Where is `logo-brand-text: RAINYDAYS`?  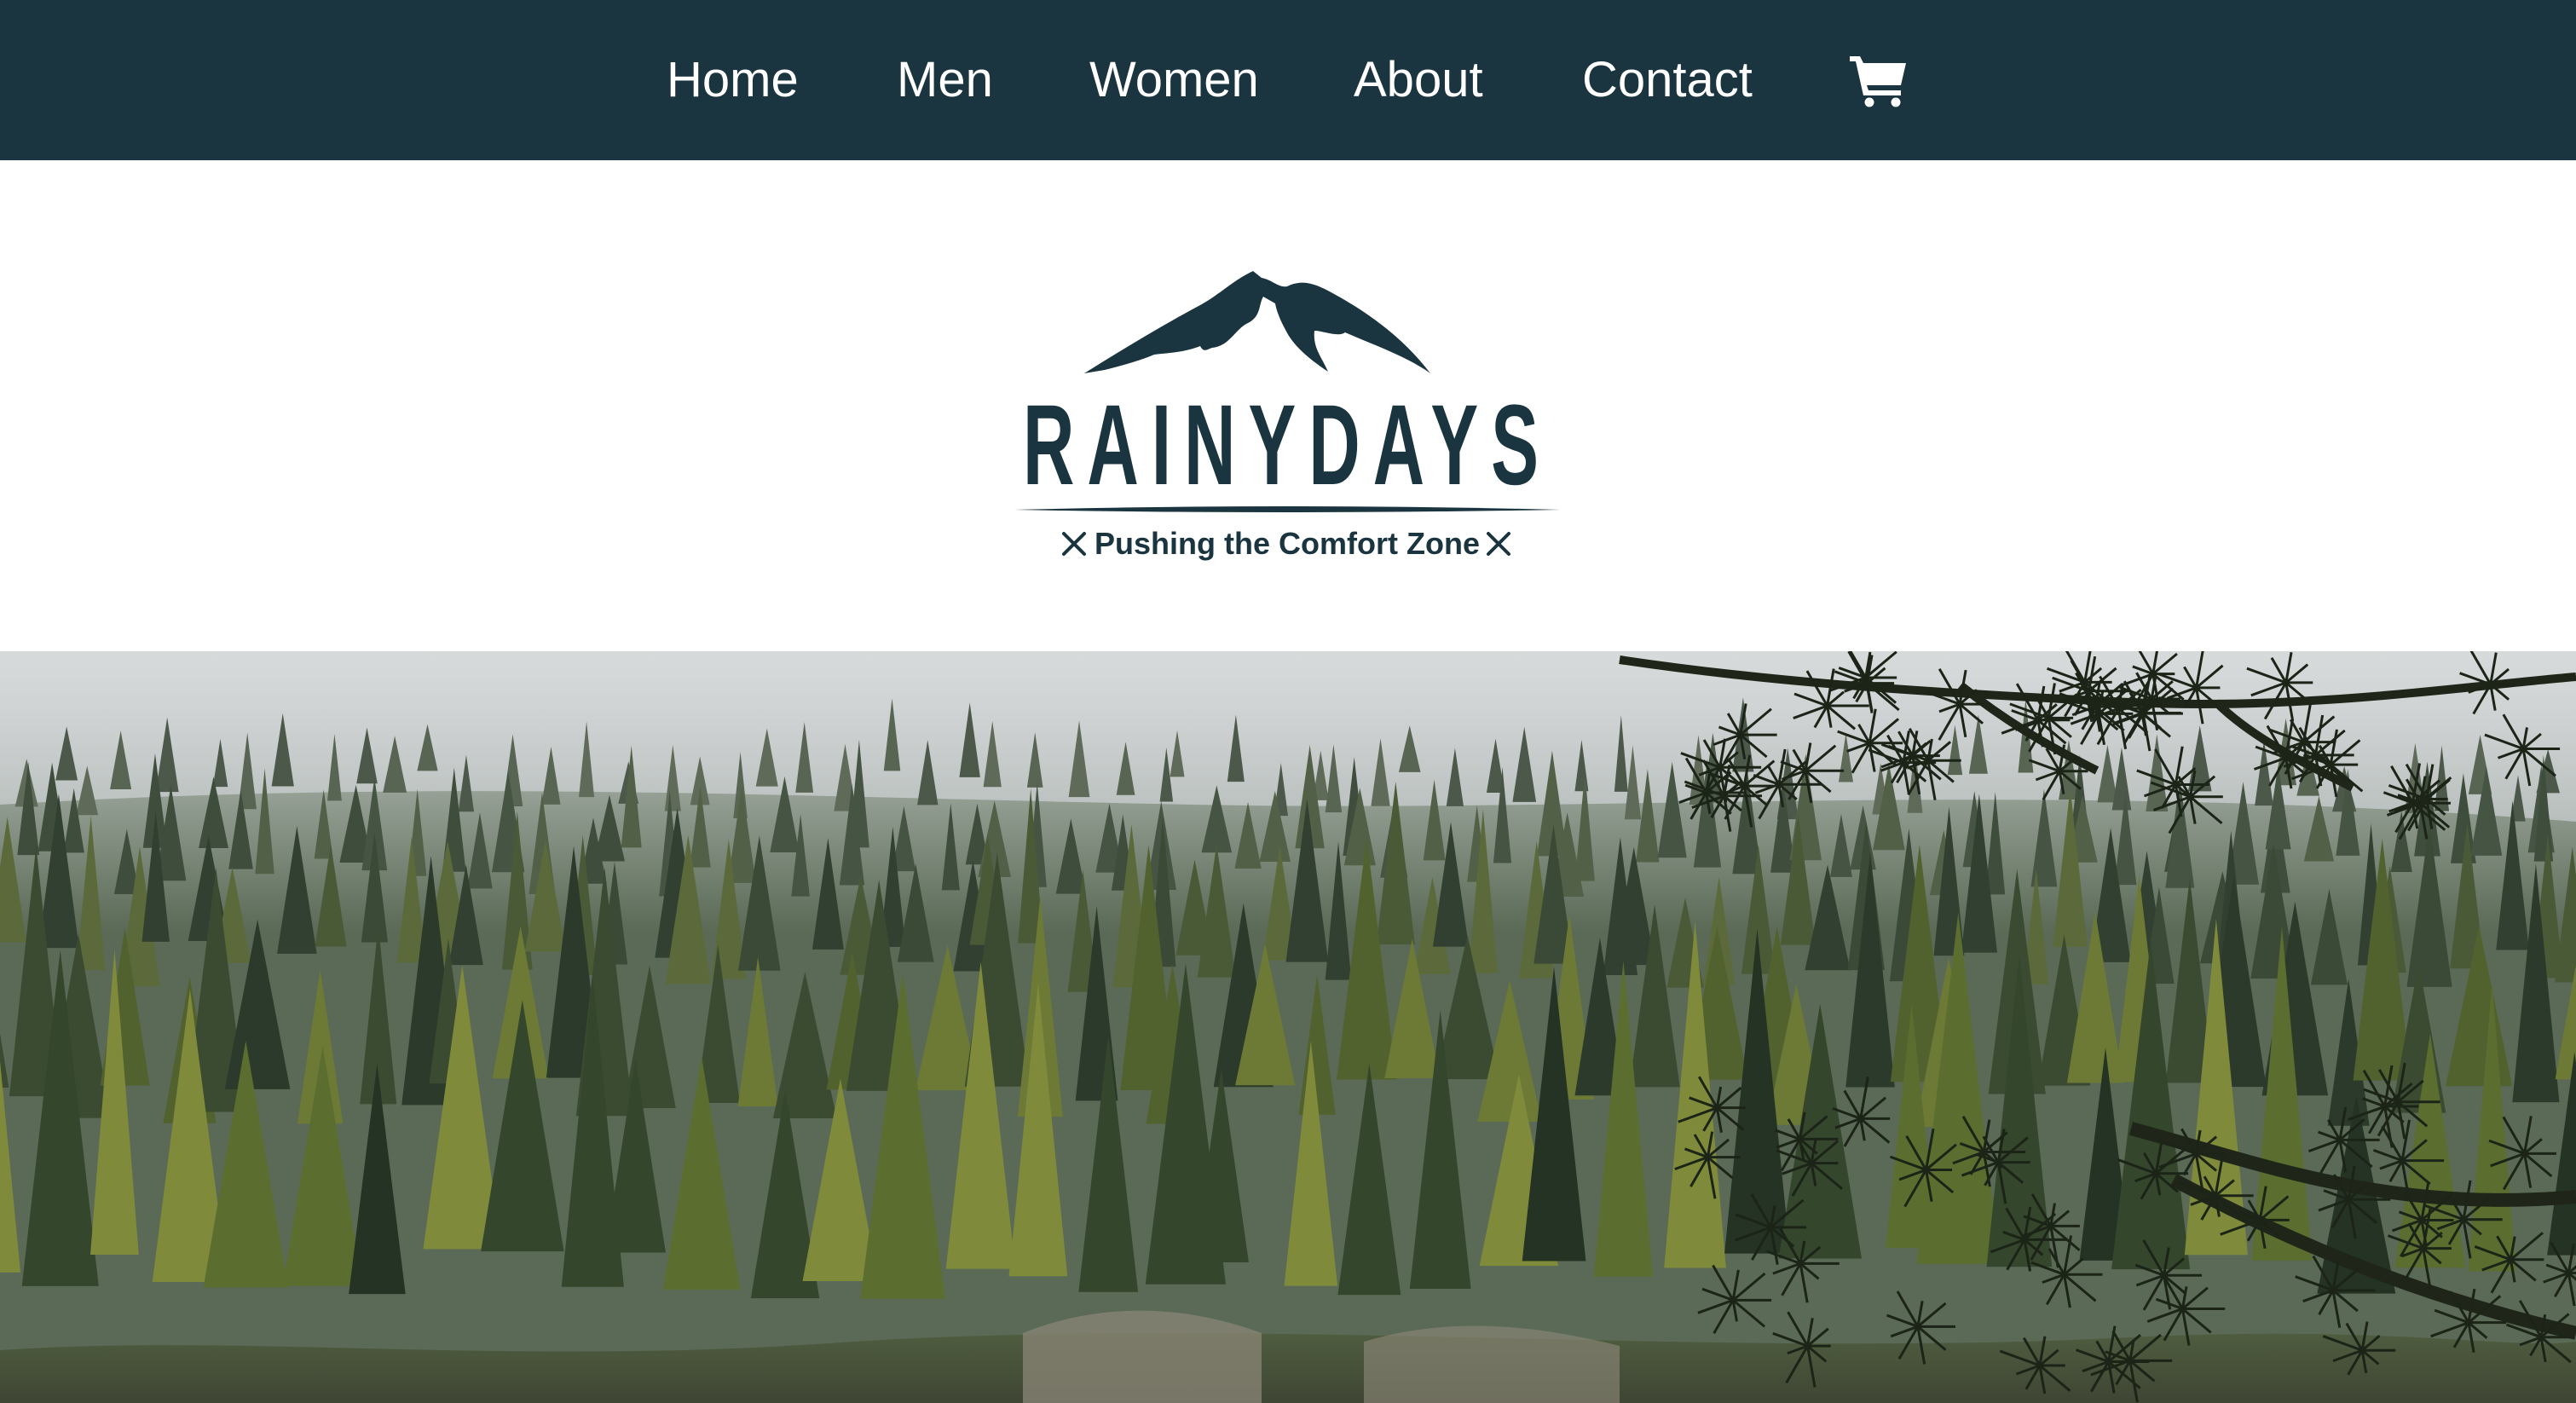
logo-brand-text: RAINYDAYS is located at coordinates (1287, 445).